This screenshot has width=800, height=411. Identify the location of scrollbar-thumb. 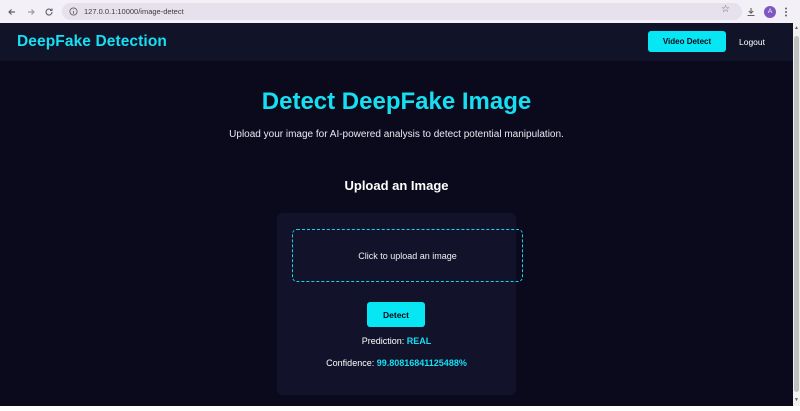
(796, 214).